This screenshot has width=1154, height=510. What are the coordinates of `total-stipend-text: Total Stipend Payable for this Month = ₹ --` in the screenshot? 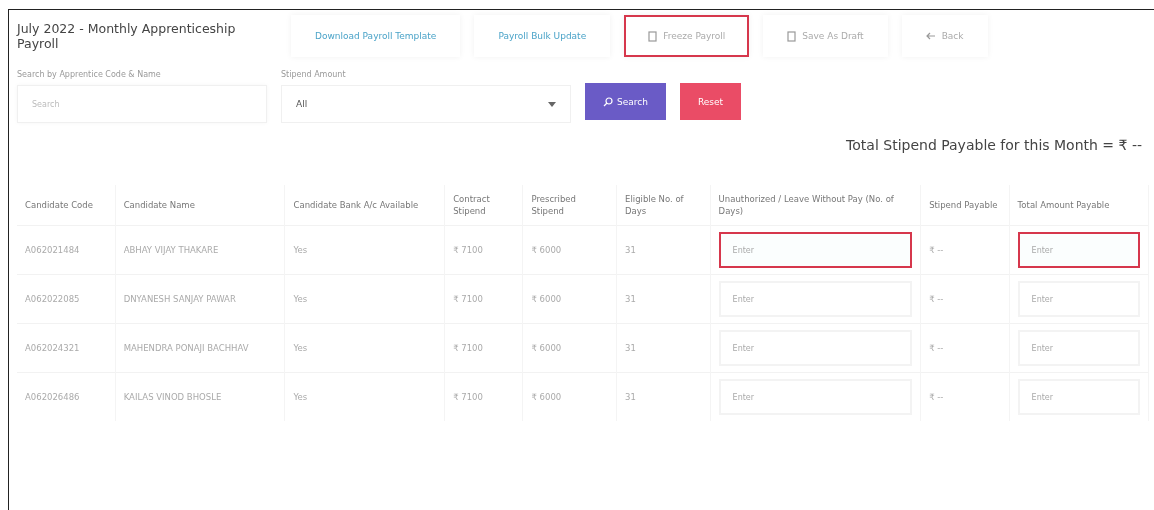 It's located at (993, 145).